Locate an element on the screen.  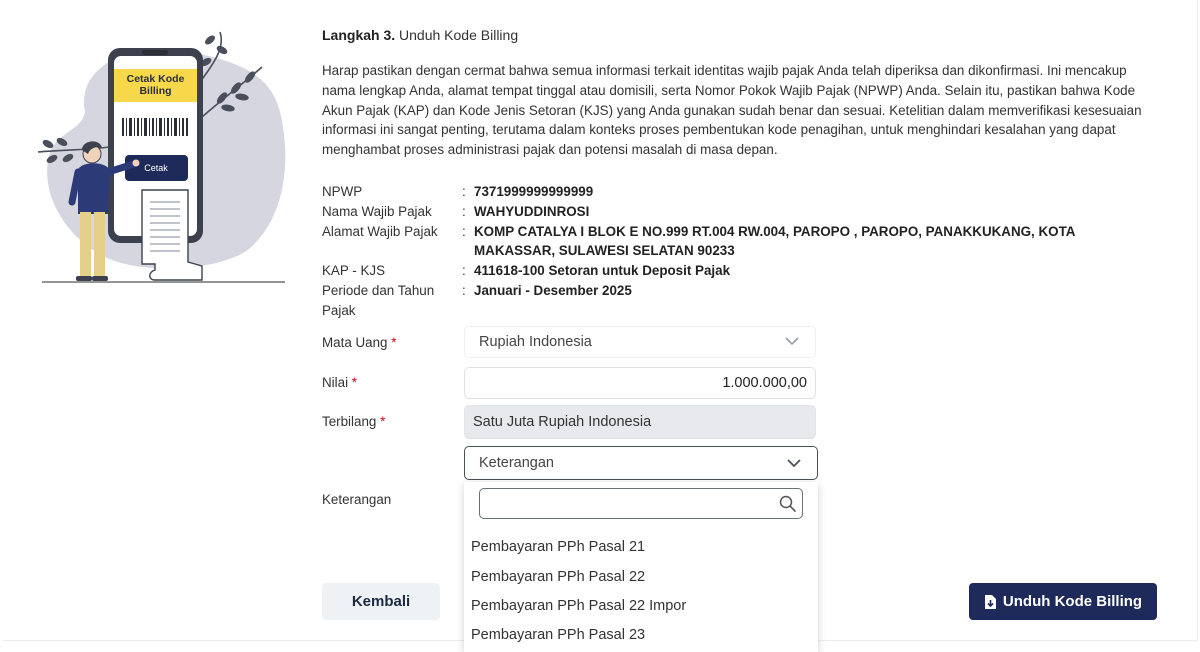
svg-text: Cetak is located at coordinates (156, 168).